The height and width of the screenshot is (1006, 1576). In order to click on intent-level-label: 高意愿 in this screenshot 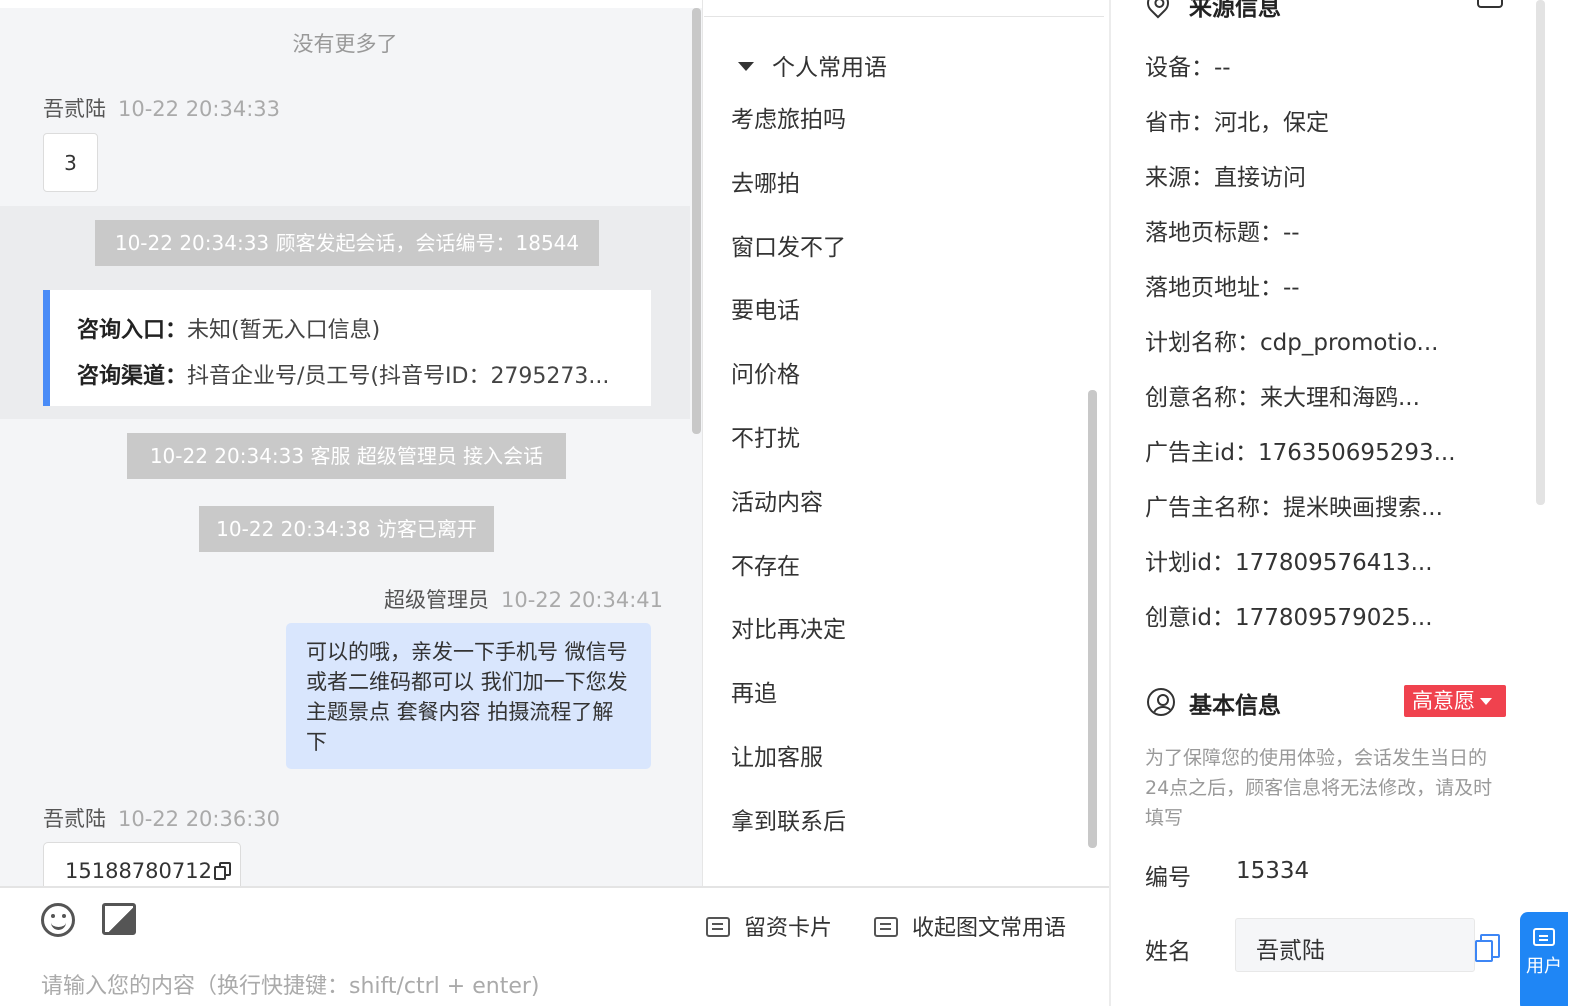, I will do `click(1443, 701)`.